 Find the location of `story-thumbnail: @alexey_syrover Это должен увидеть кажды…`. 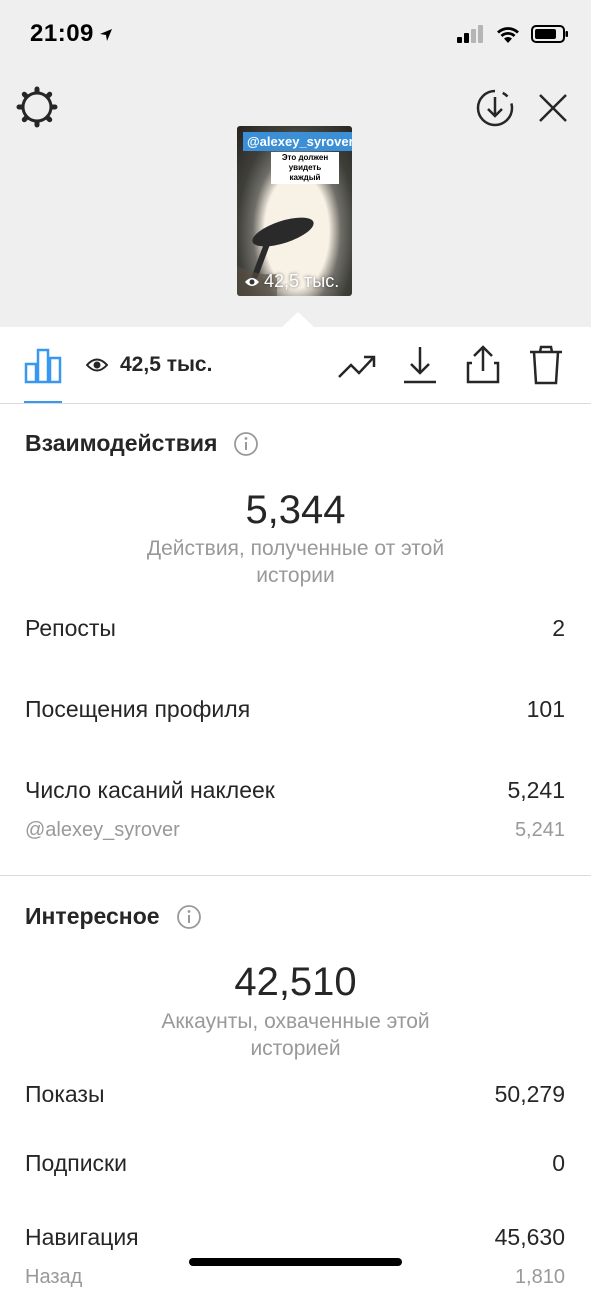

story-thumbnail: @alexey_syrover Это должен увидеть кажды… is located at coordinates (294, 211).